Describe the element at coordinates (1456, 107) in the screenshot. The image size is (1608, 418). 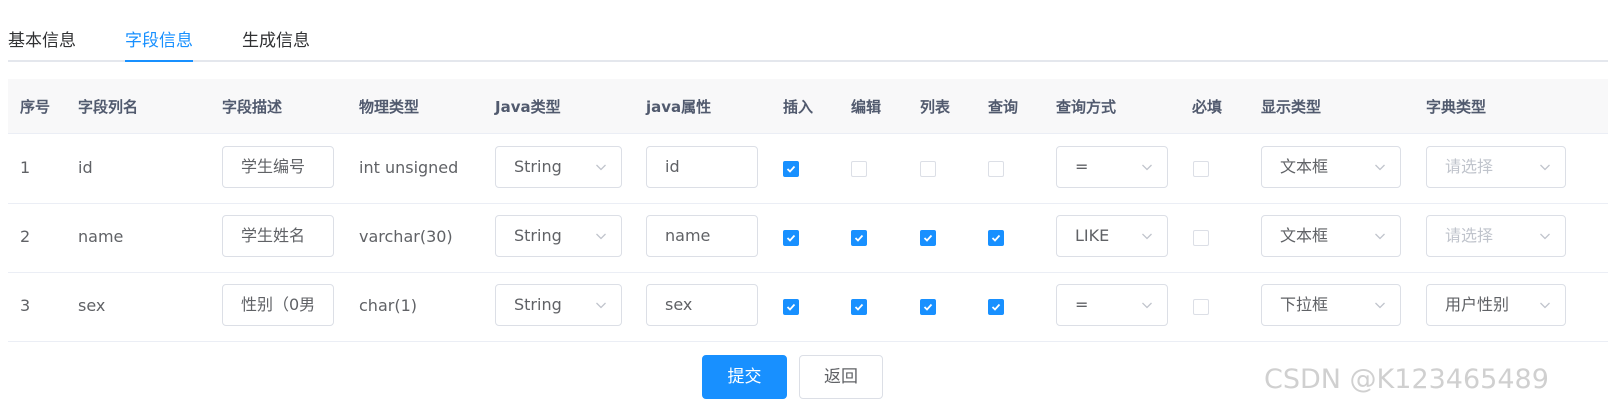
I see `header-dict-type: 字典类型` at that location.